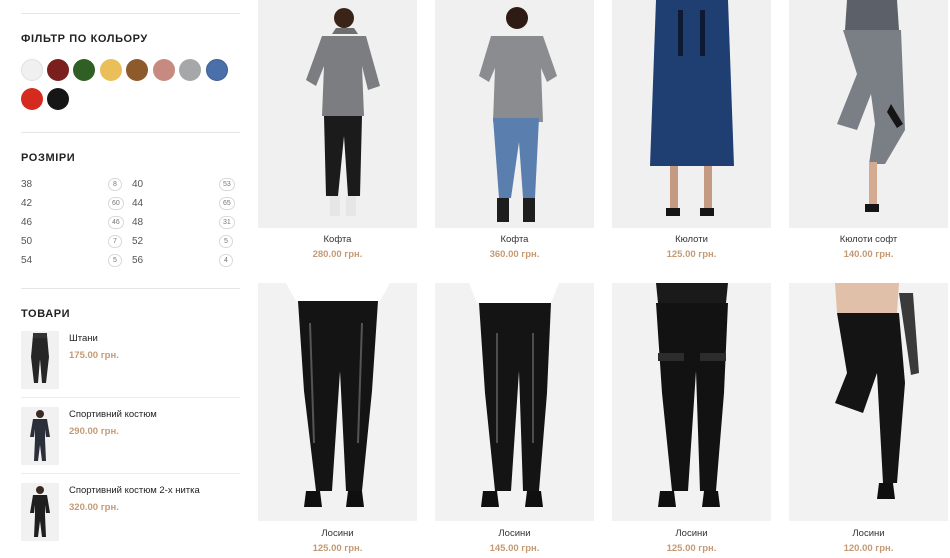 Image resolution: width=950 pixels, height=558 pixels. What do you see at coordinates (134, 490) in the screenshot?
I see `widget-product-name: Спортивний костюм 2-х нитка` at bounding box center [134, 490].